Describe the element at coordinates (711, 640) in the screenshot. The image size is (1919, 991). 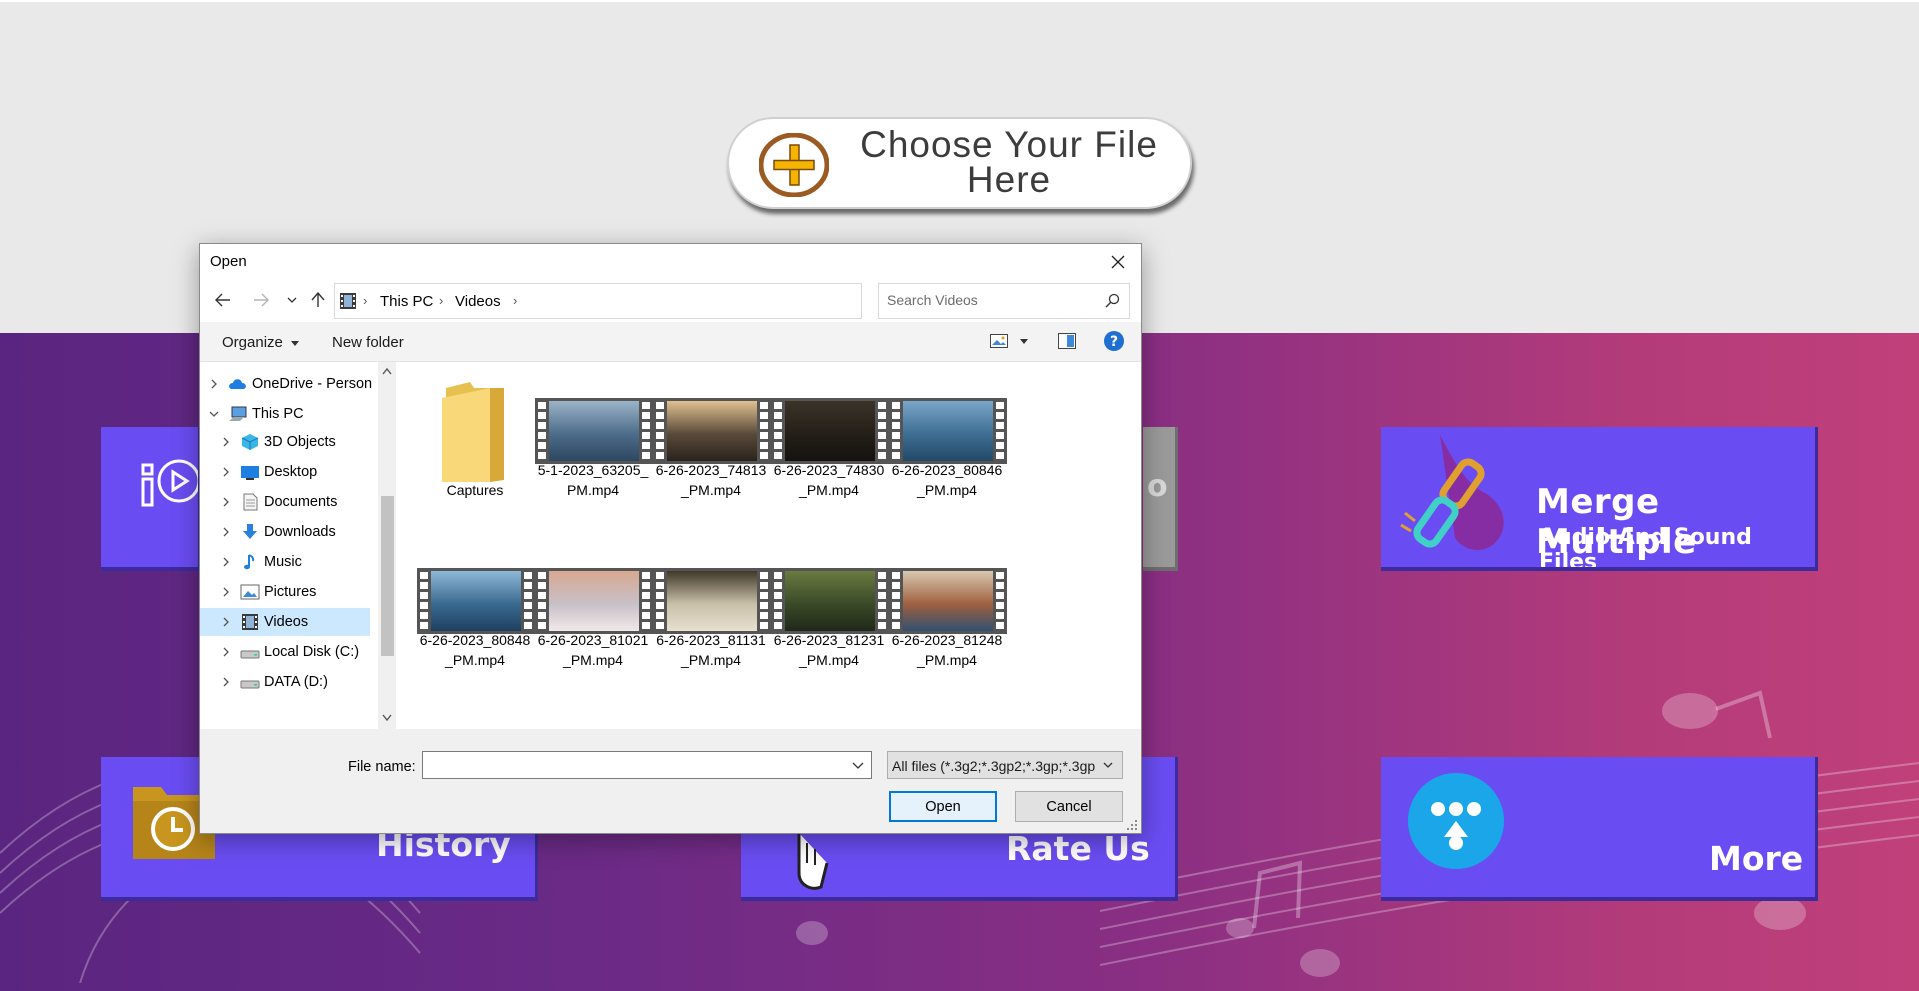
I see `file-name-line1: 6-26-2023_81131` at that location.